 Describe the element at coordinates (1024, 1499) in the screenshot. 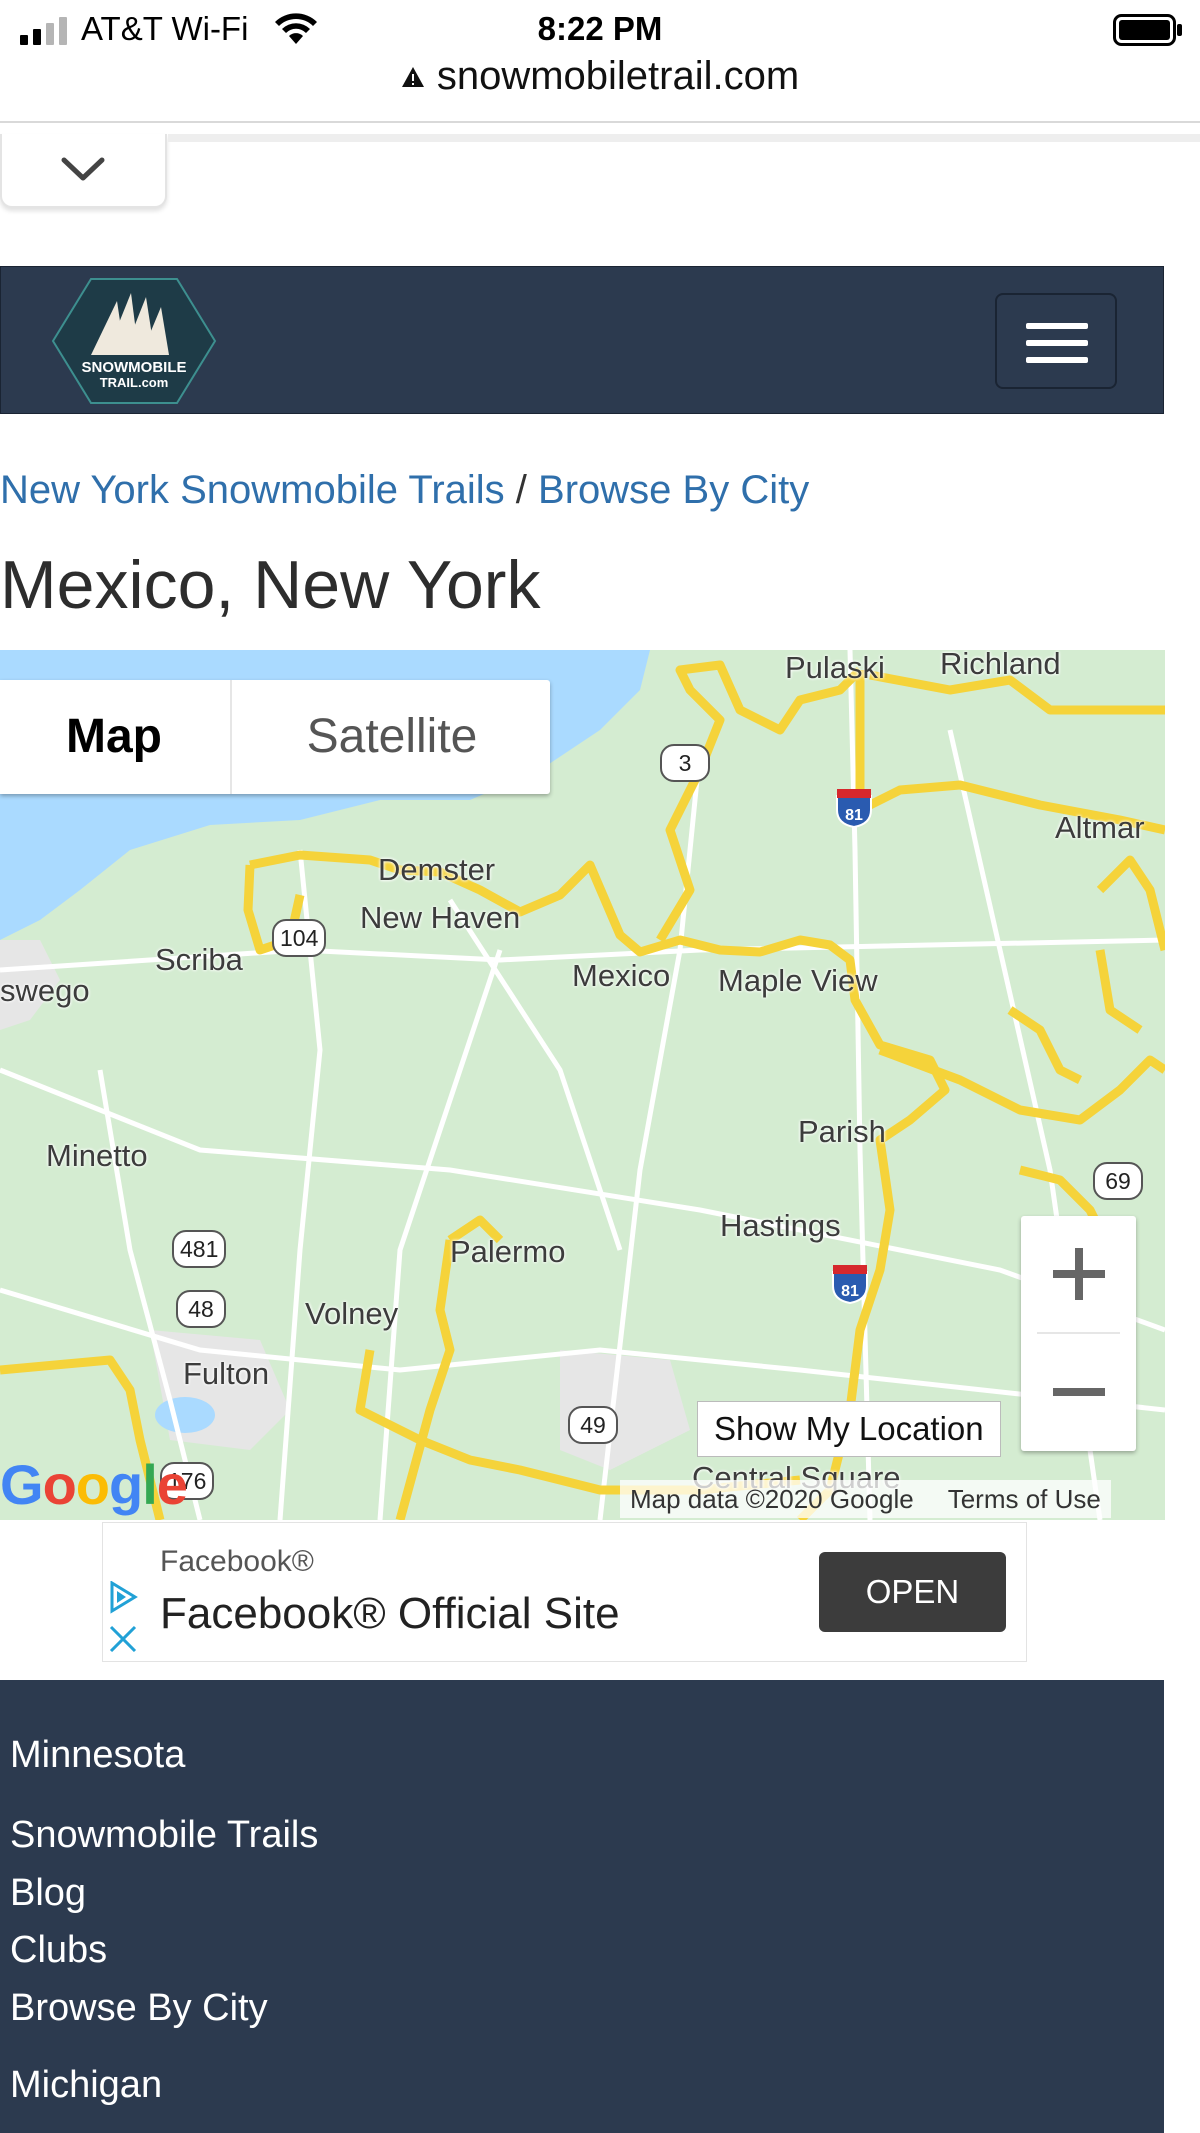

I see `terms-of-use-link: Terms of Use` at that location.